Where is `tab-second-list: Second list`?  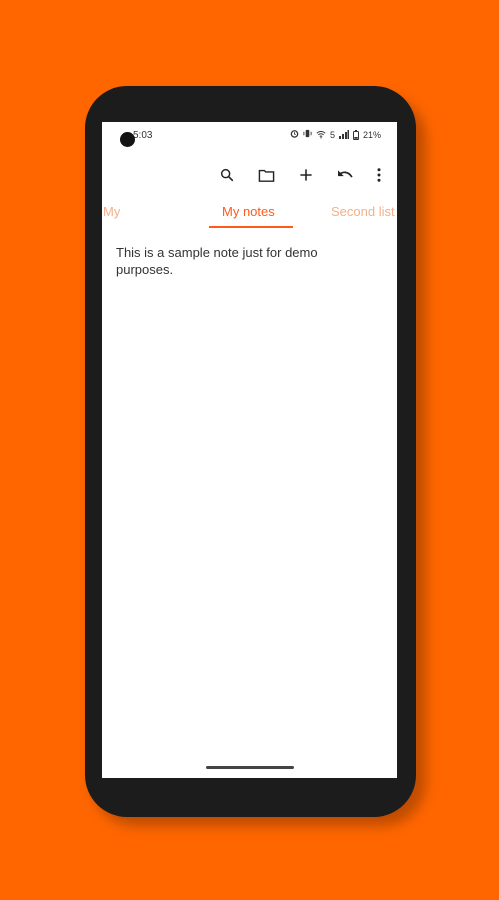
tab-second-list: Second list is located at coordinates (363, 211).